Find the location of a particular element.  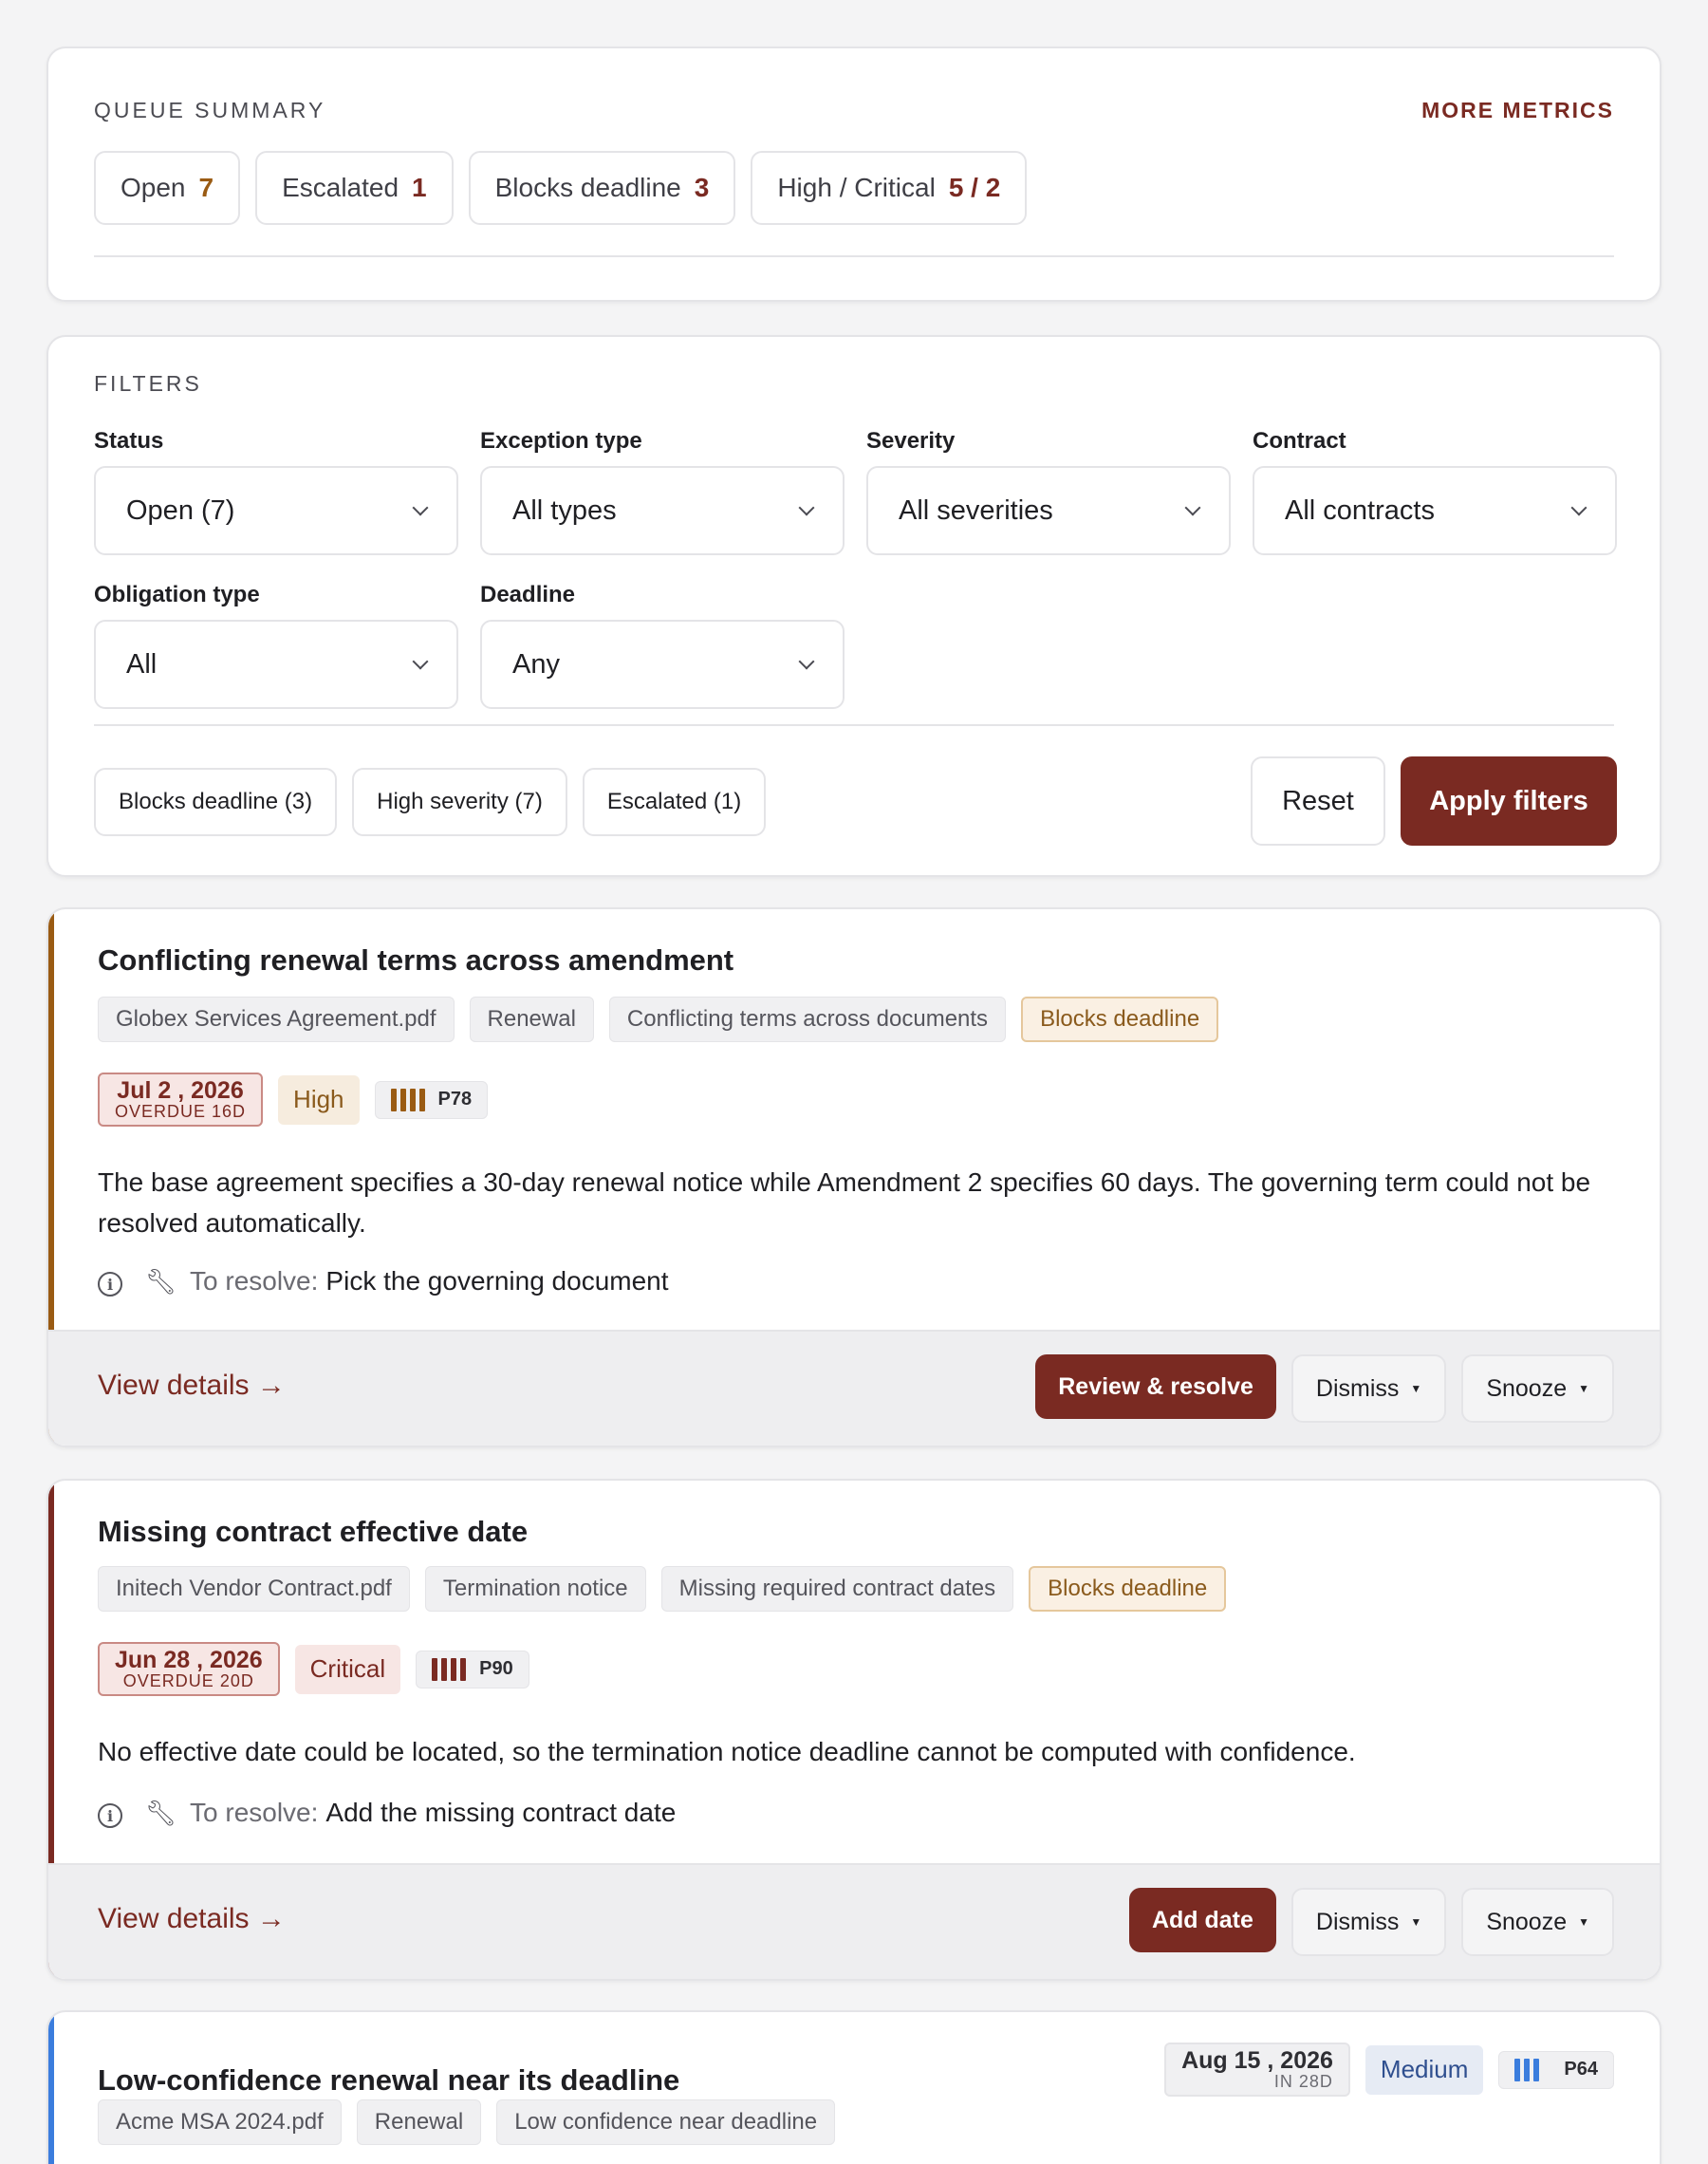

filters-label: FILTERS is located at coordinates (148, 383).